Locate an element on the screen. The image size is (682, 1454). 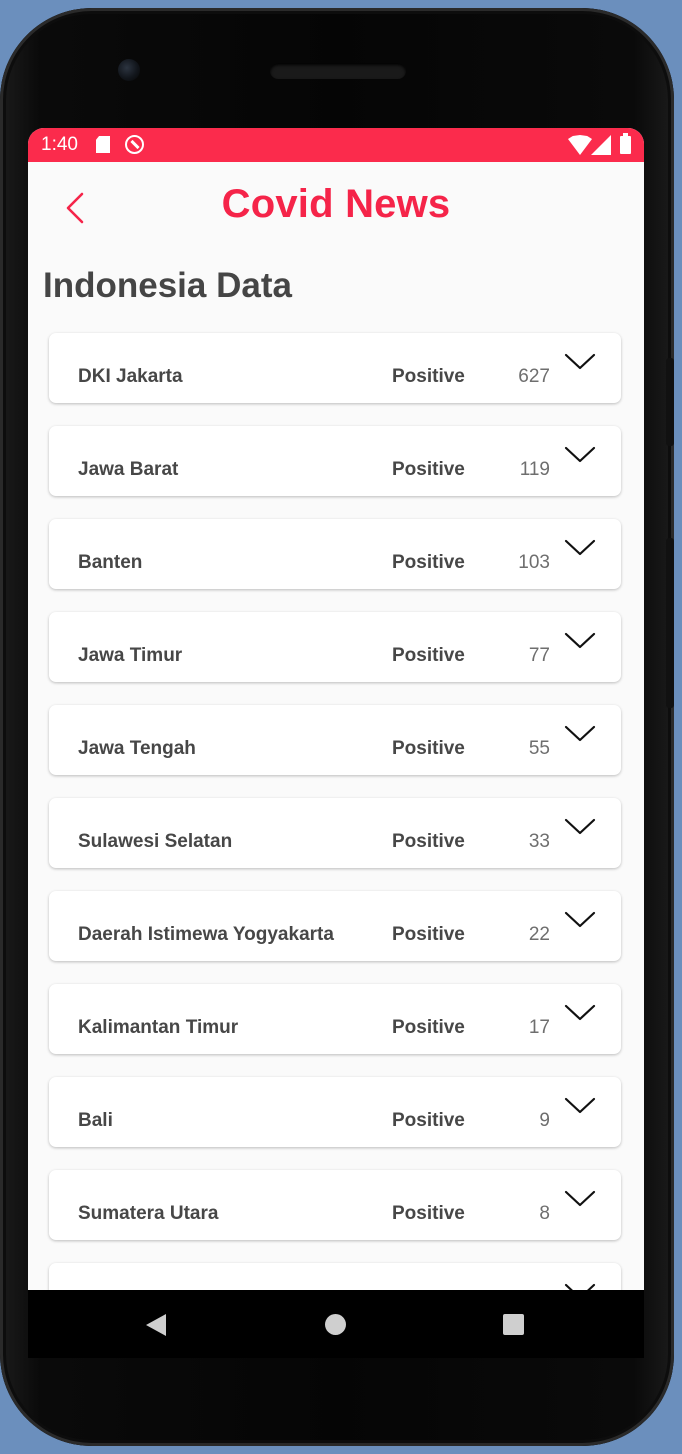
province-name: Jawa Barat is located at coordinates (128, 469).